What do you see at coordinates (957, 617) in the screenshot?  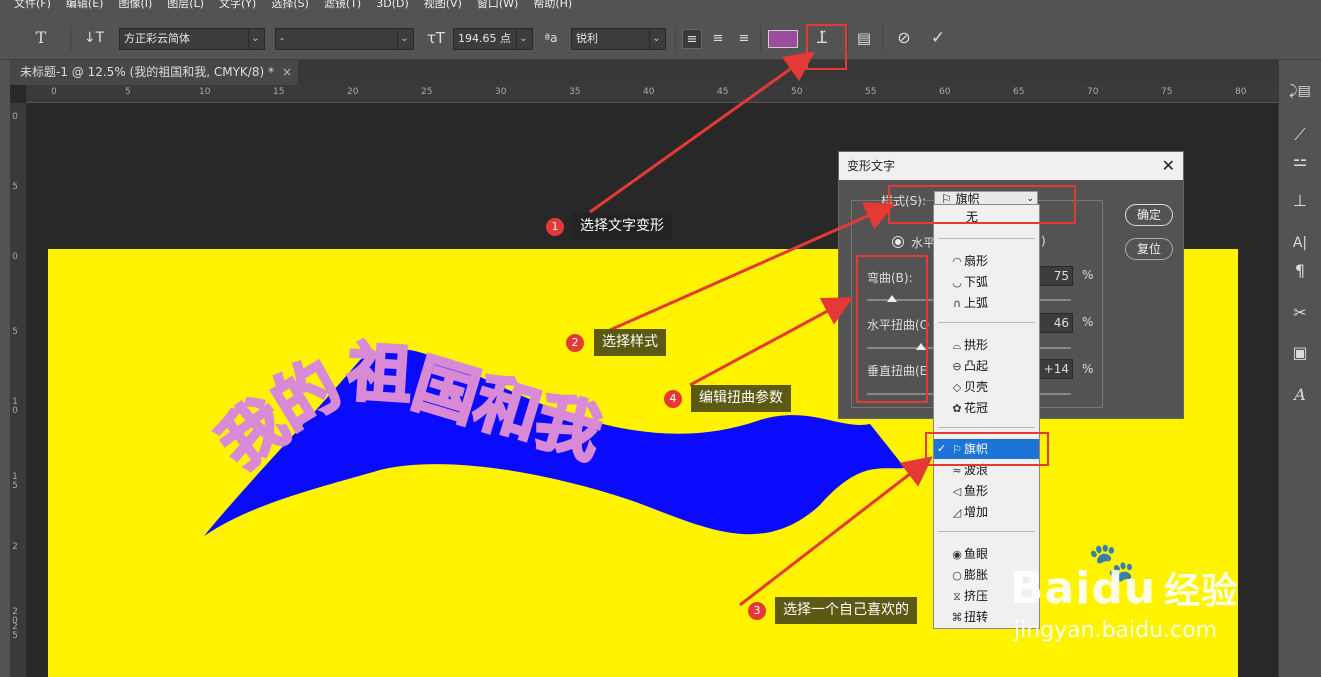 I see `twist-icon: ⌘` at bounding box center [957, 617].